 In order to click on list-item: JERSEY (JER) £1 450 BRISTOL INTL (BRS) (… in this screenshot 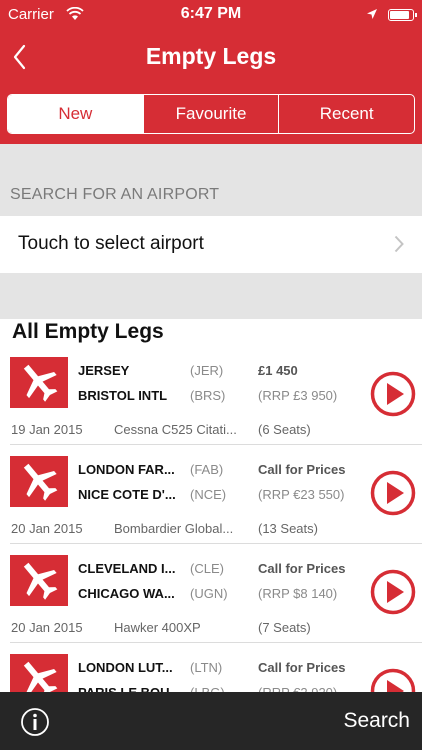, I will do `click(216, 395)`.